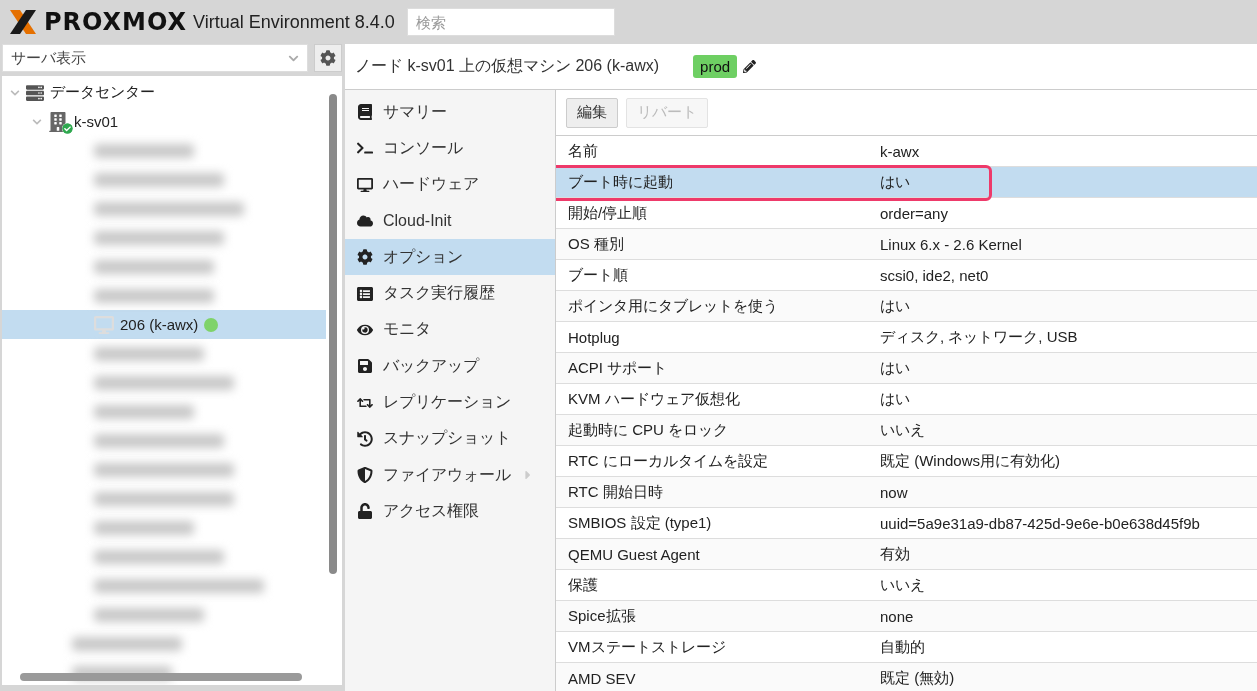 The width and height of the screenshot is (1257, 691). What do you see at coordinates (979, 337) in the screenshot?
I see `option-value: ディスク, ネットワーク, USB` at bounding box center [979, 337].